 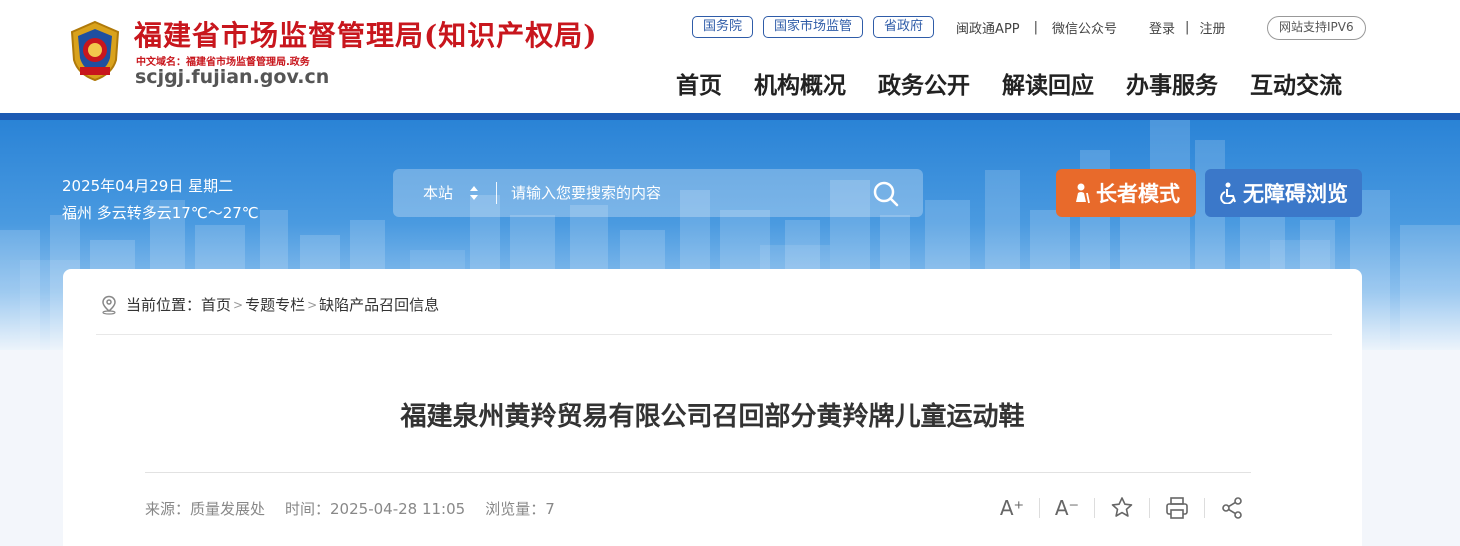 What do you see at coordinates (924, 83) in the screenshot?
I see `nav-public-affairs: 政务公开` at bounding box center [924, 83].